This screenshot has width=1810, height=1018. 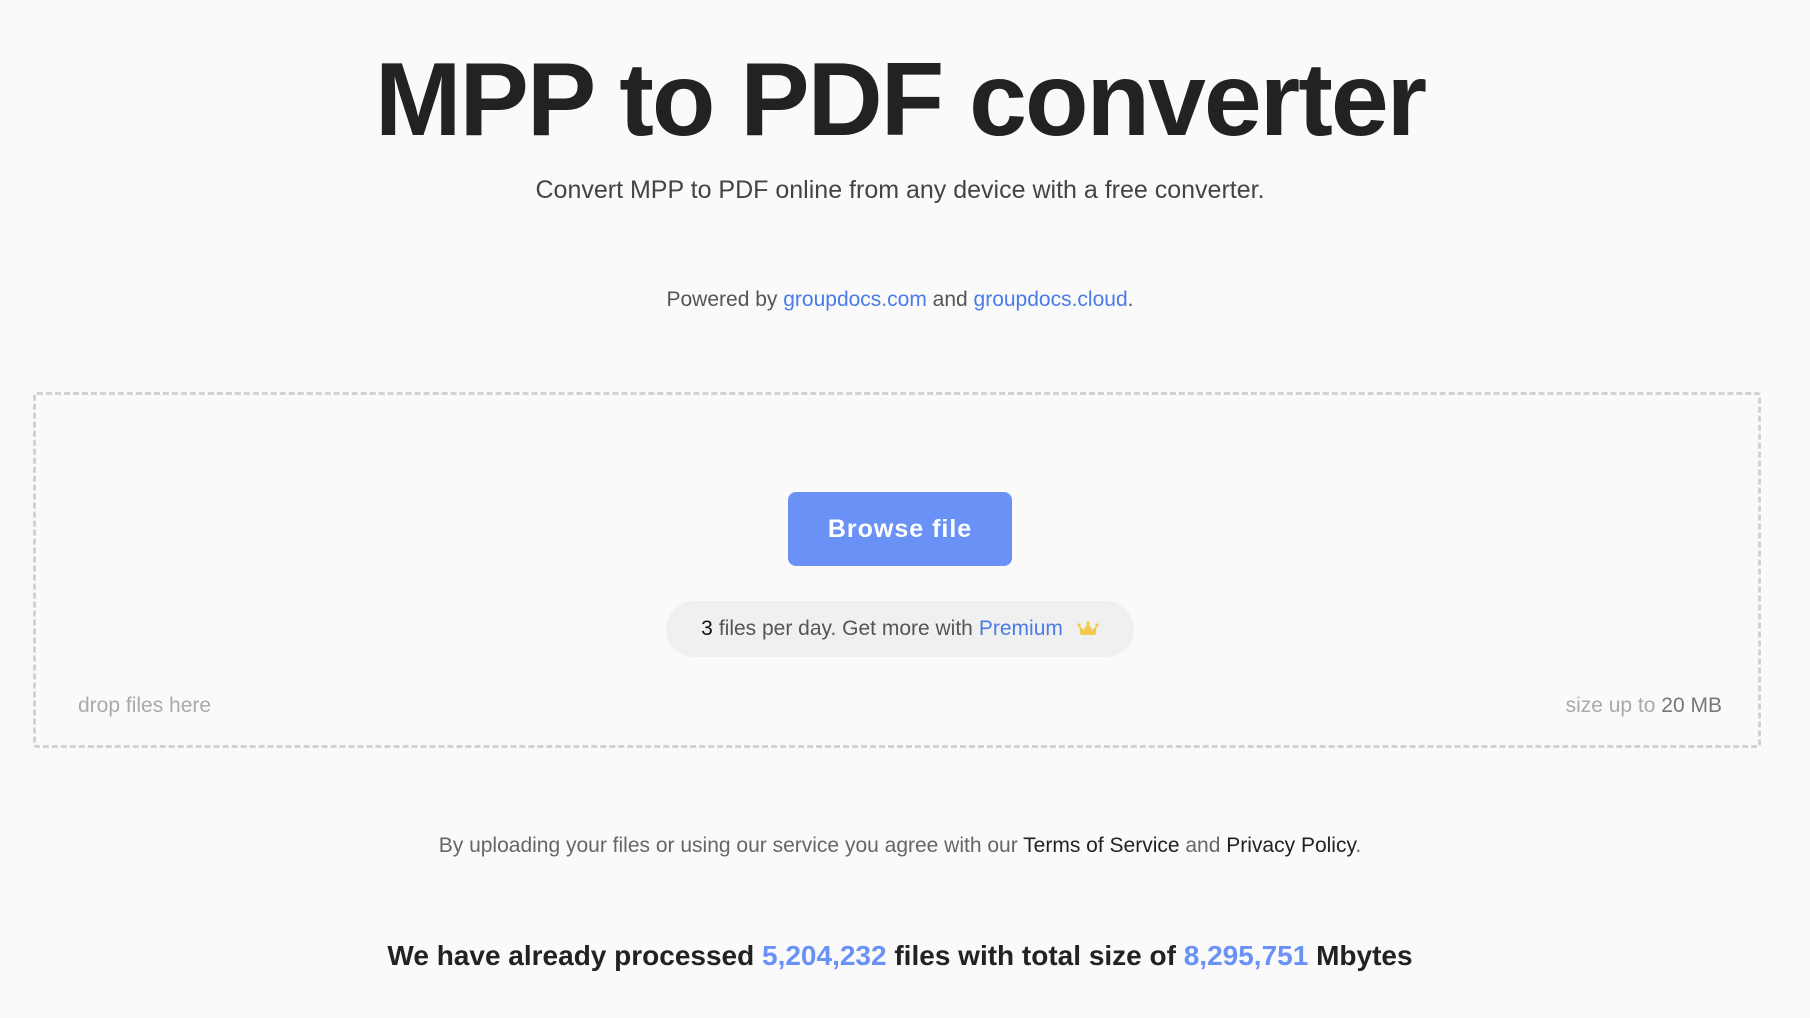 What do you see at coordinates (707, 628) in the screenshot?
I see `daily-limit-count: 3` at bounding box center [707, 628].